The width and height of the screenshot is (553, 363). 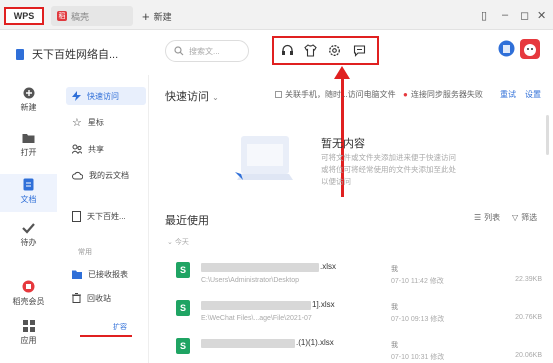 I want to click on settings-link: 设置, so click(x=533, y=94).